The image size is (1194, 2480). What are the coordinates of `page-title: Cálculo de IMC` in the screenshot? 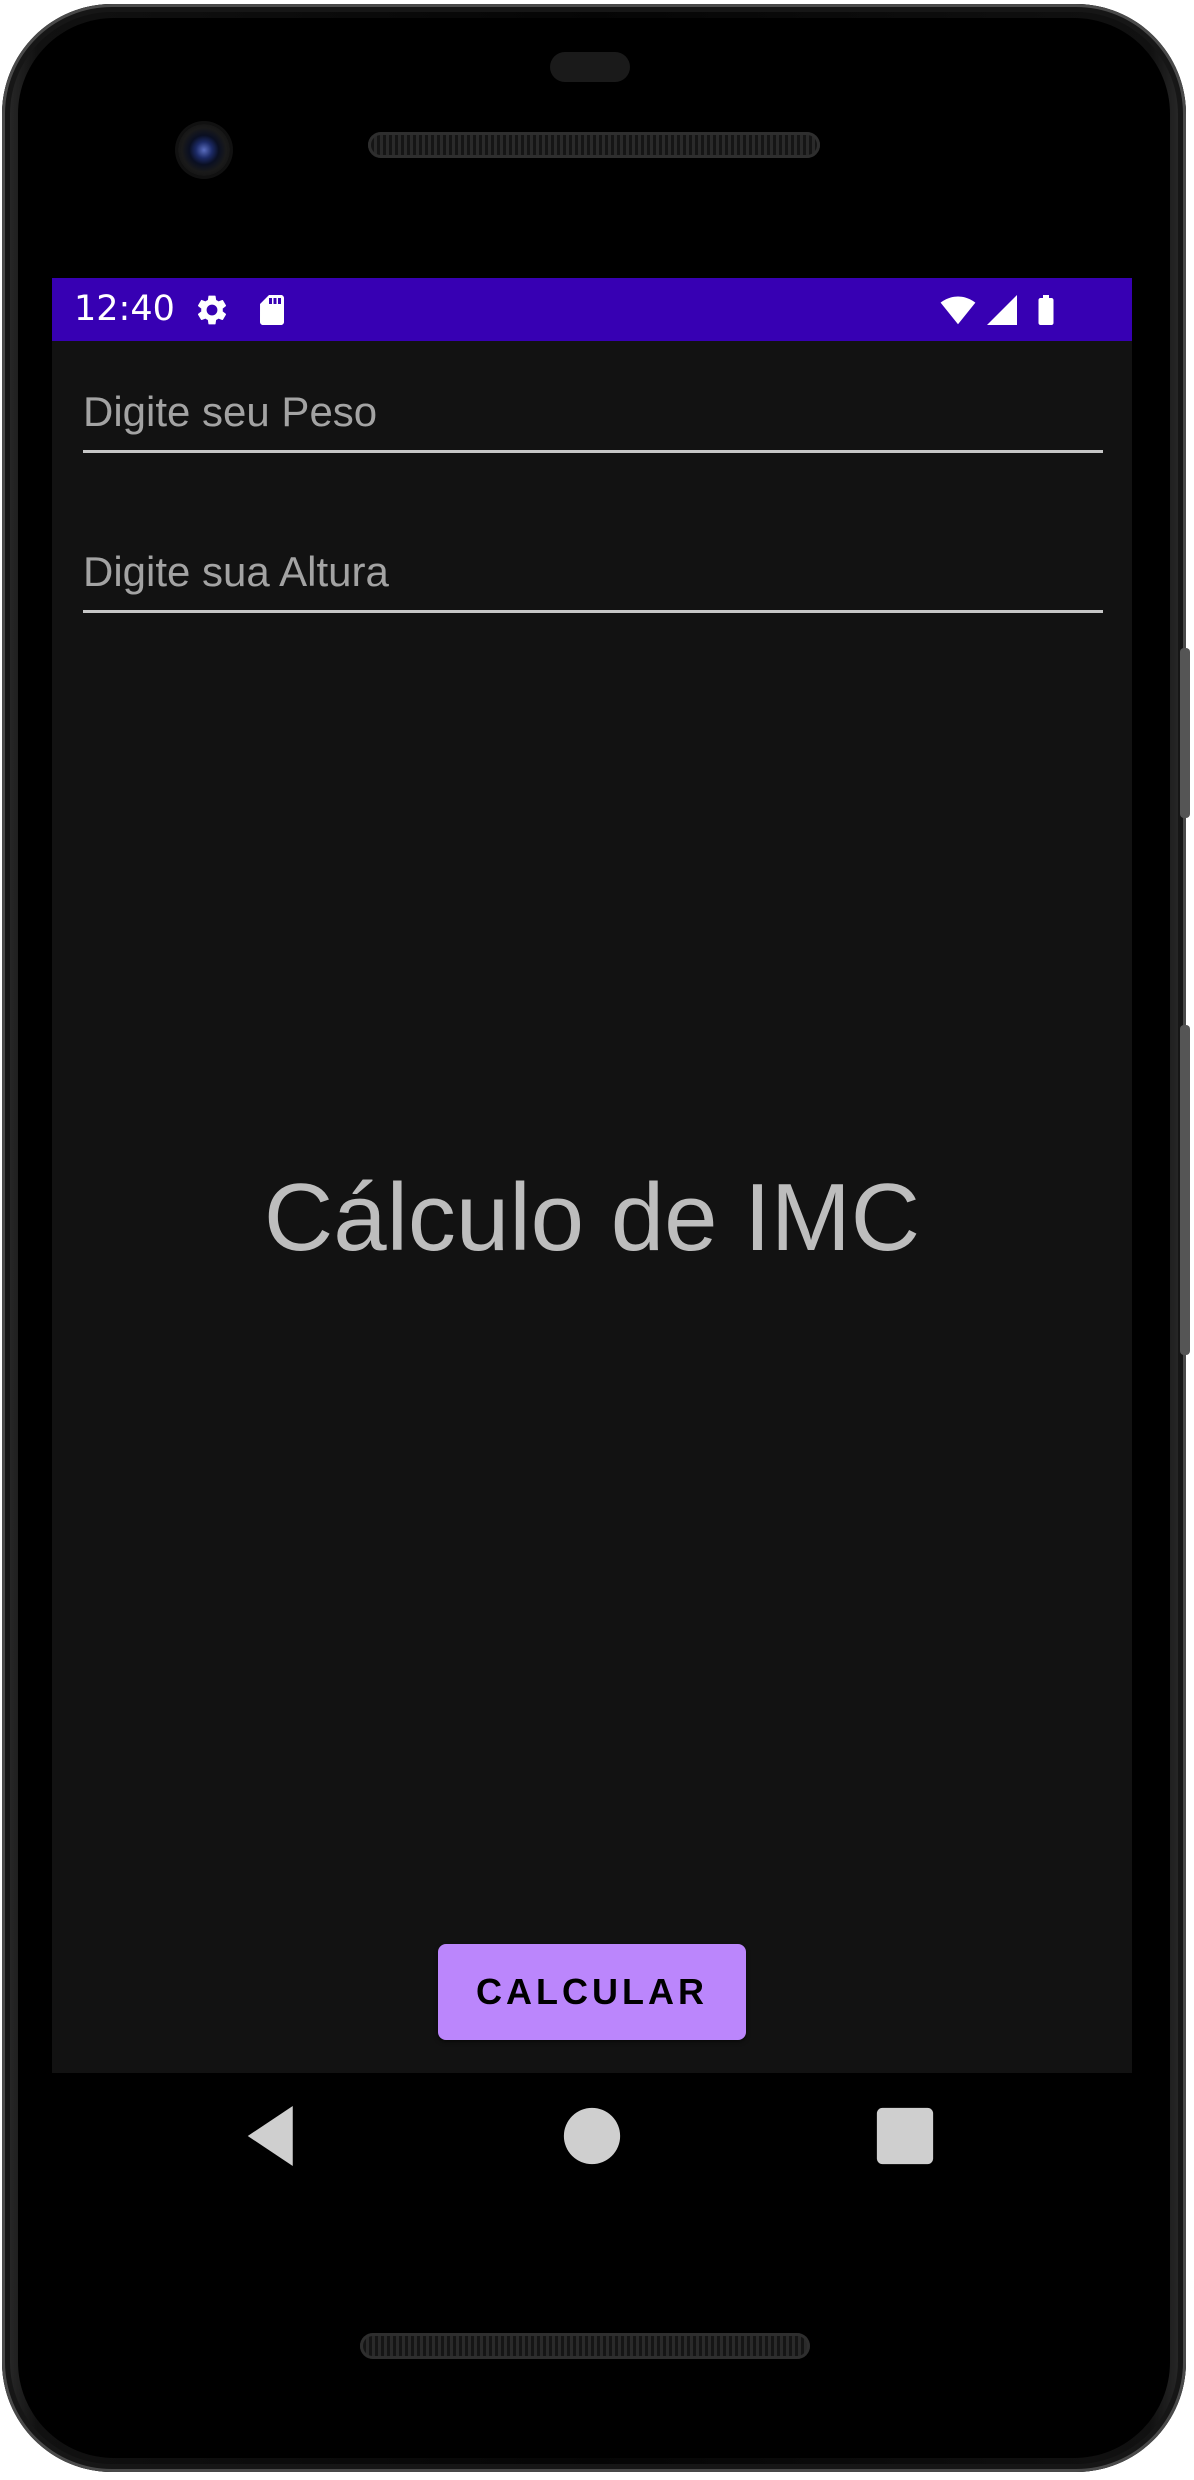 It's located at (592, 1217).